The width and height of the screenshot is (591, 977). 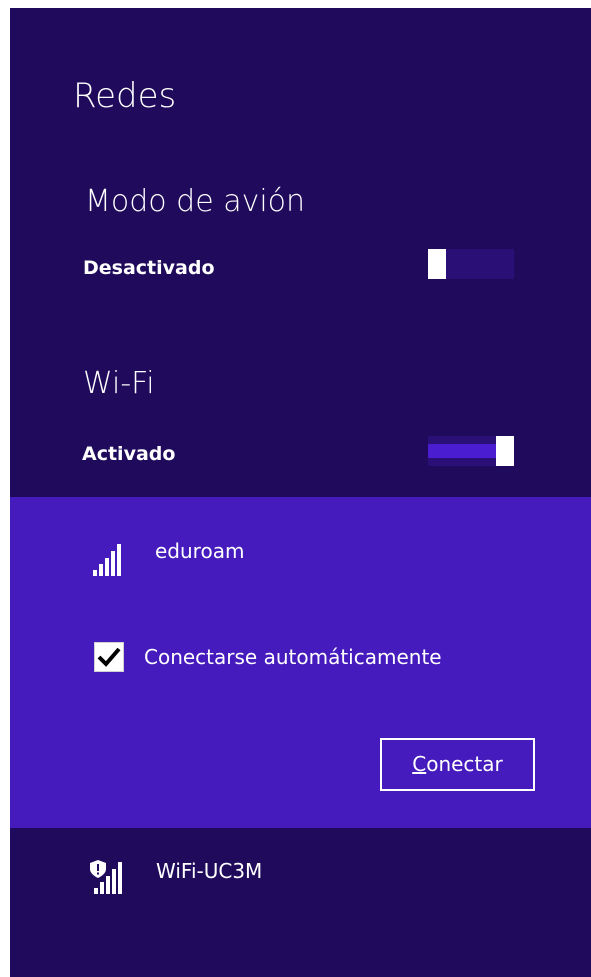 I want to click on connect-access-key: C, so click(x=419, y=764).